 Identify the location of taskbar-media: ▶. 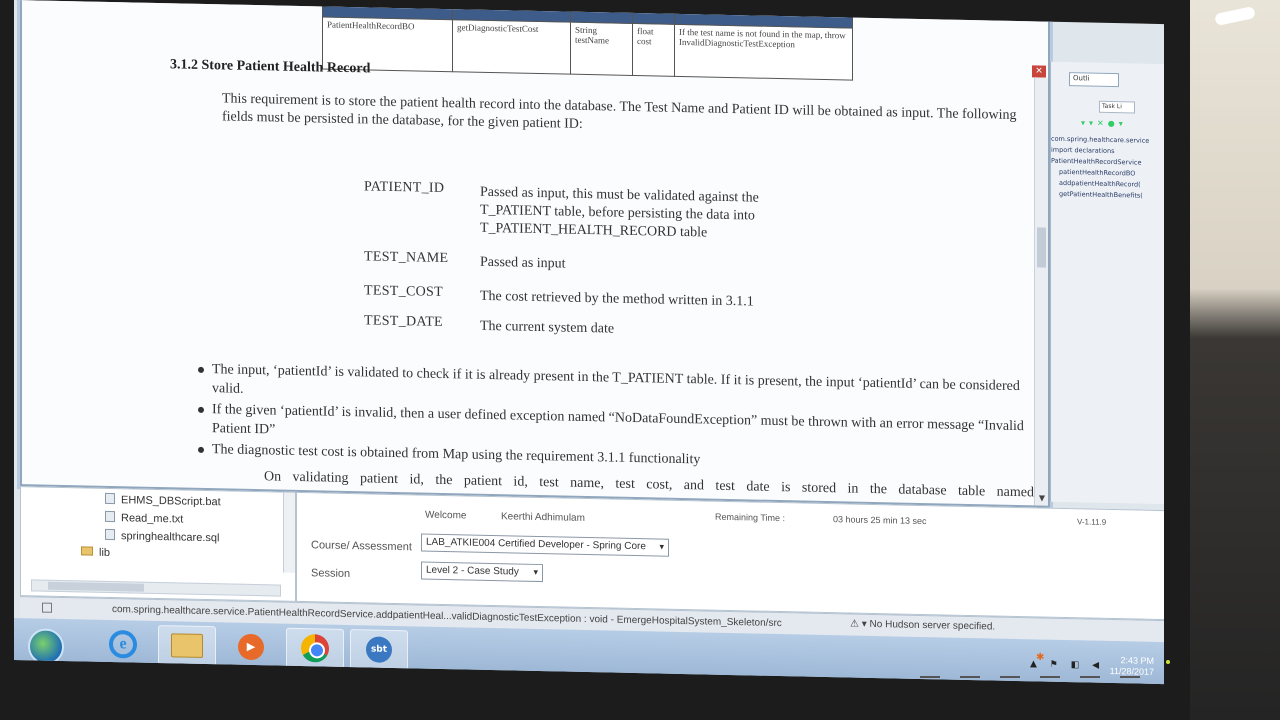
(251, 646).